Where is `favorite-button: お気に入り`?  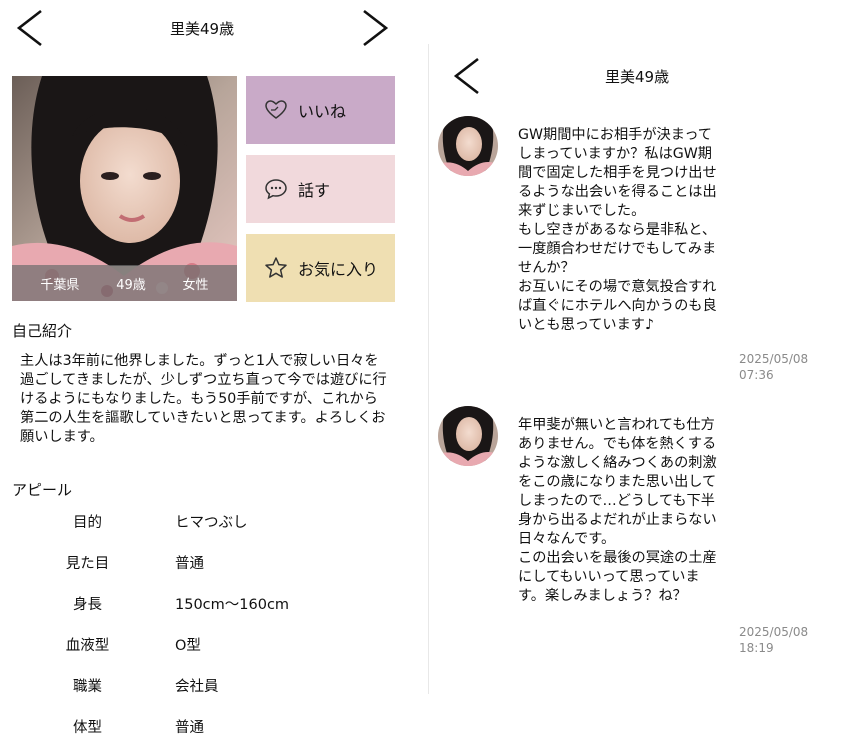
favorite-button: お気に入り is located at coordinates (320, 268).